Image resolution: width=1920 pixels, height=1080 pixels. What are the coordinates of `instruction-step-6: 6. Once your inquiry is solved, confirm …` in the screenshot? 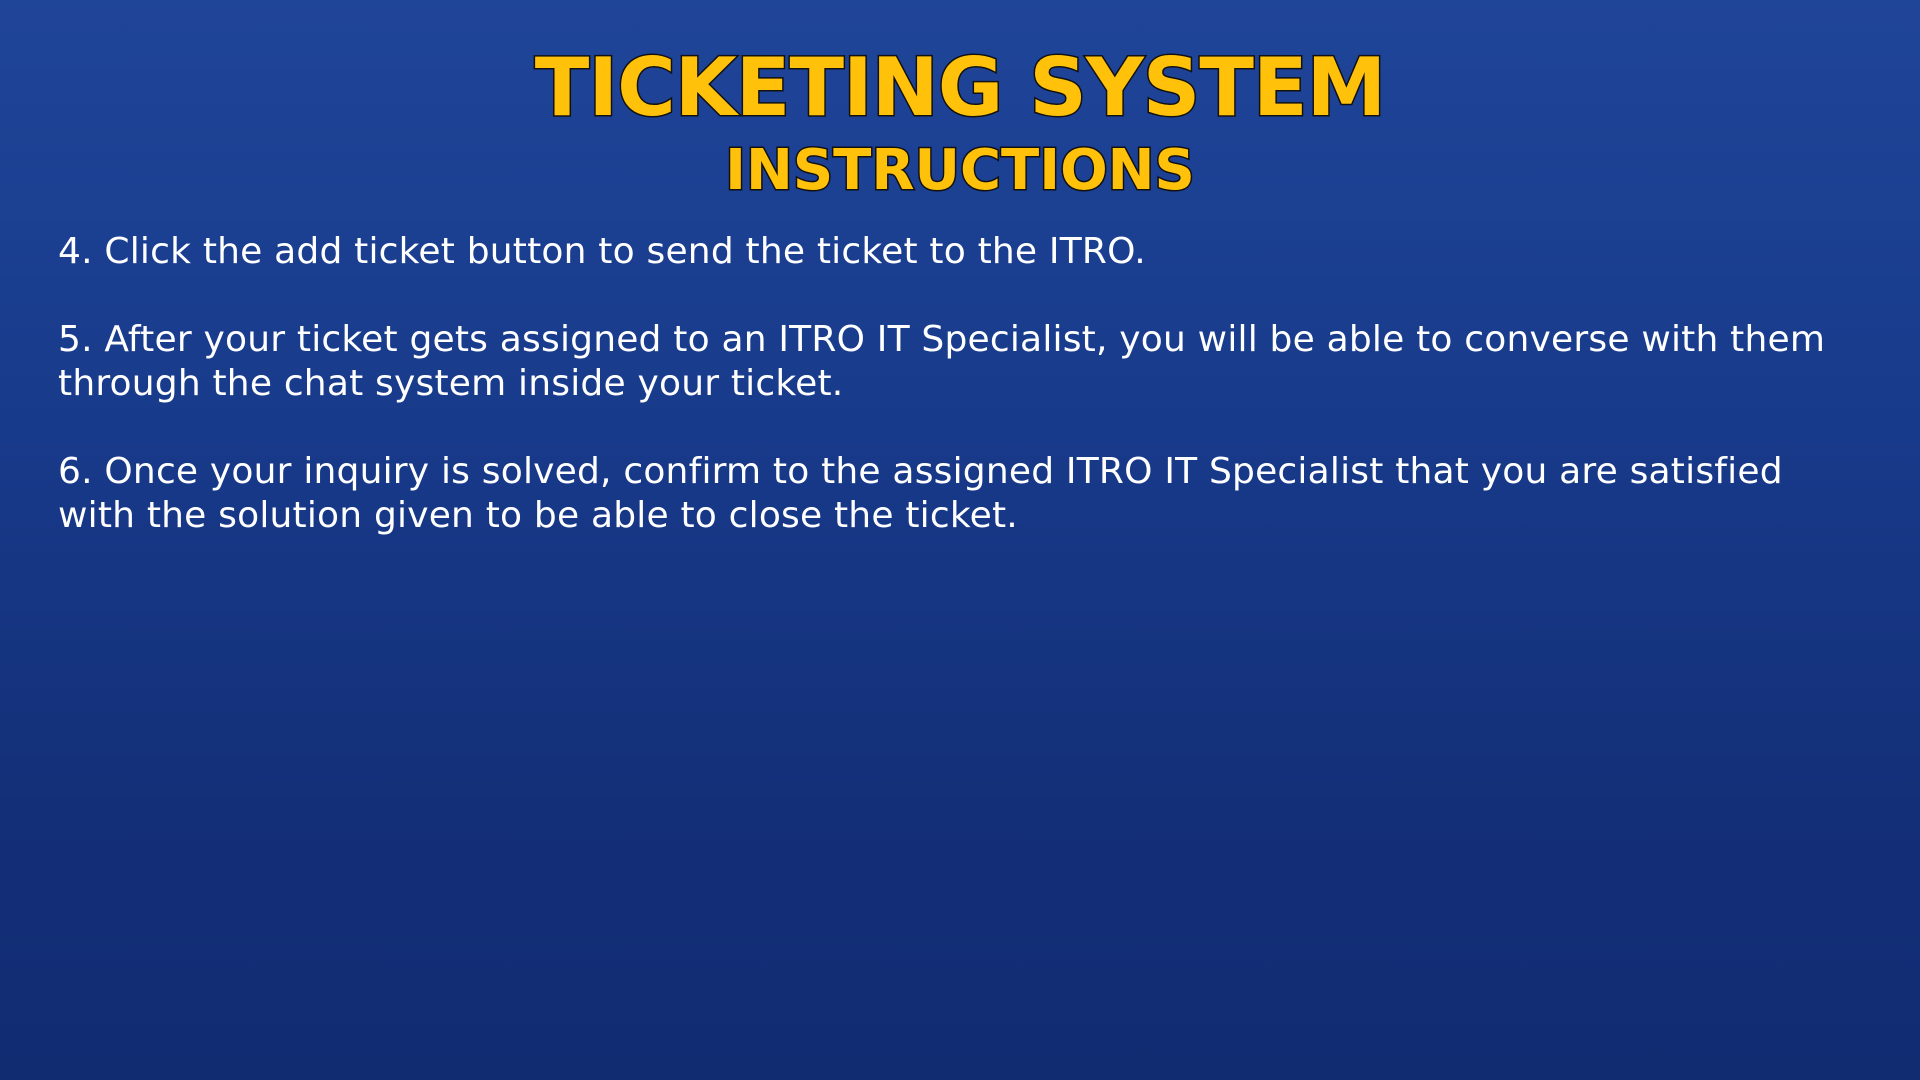 It's located at (920, 493).